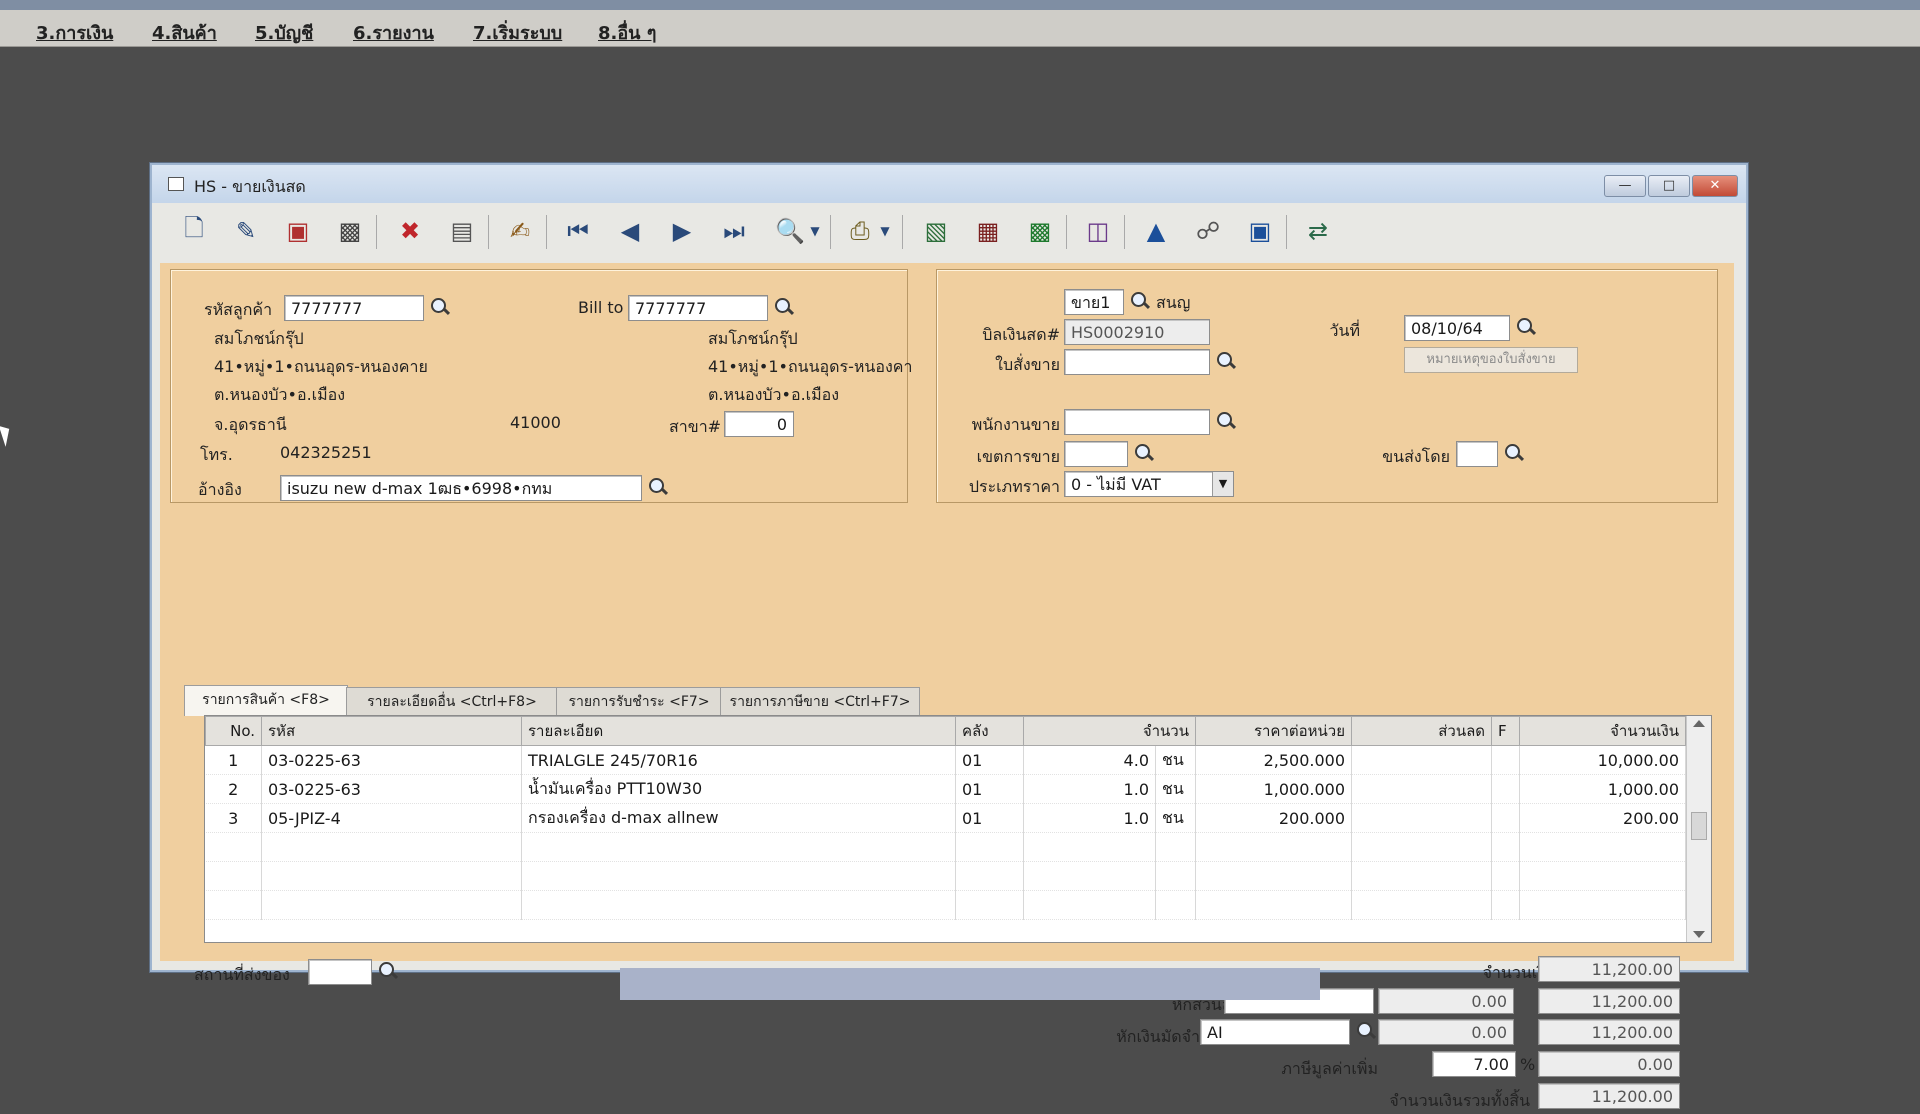 Image resolution: width=1920 pixels, height=1114 pixels. Describe the element at coordinates (1226, 422) in the screenshot. I see `salesperson-search-icon` at that location.